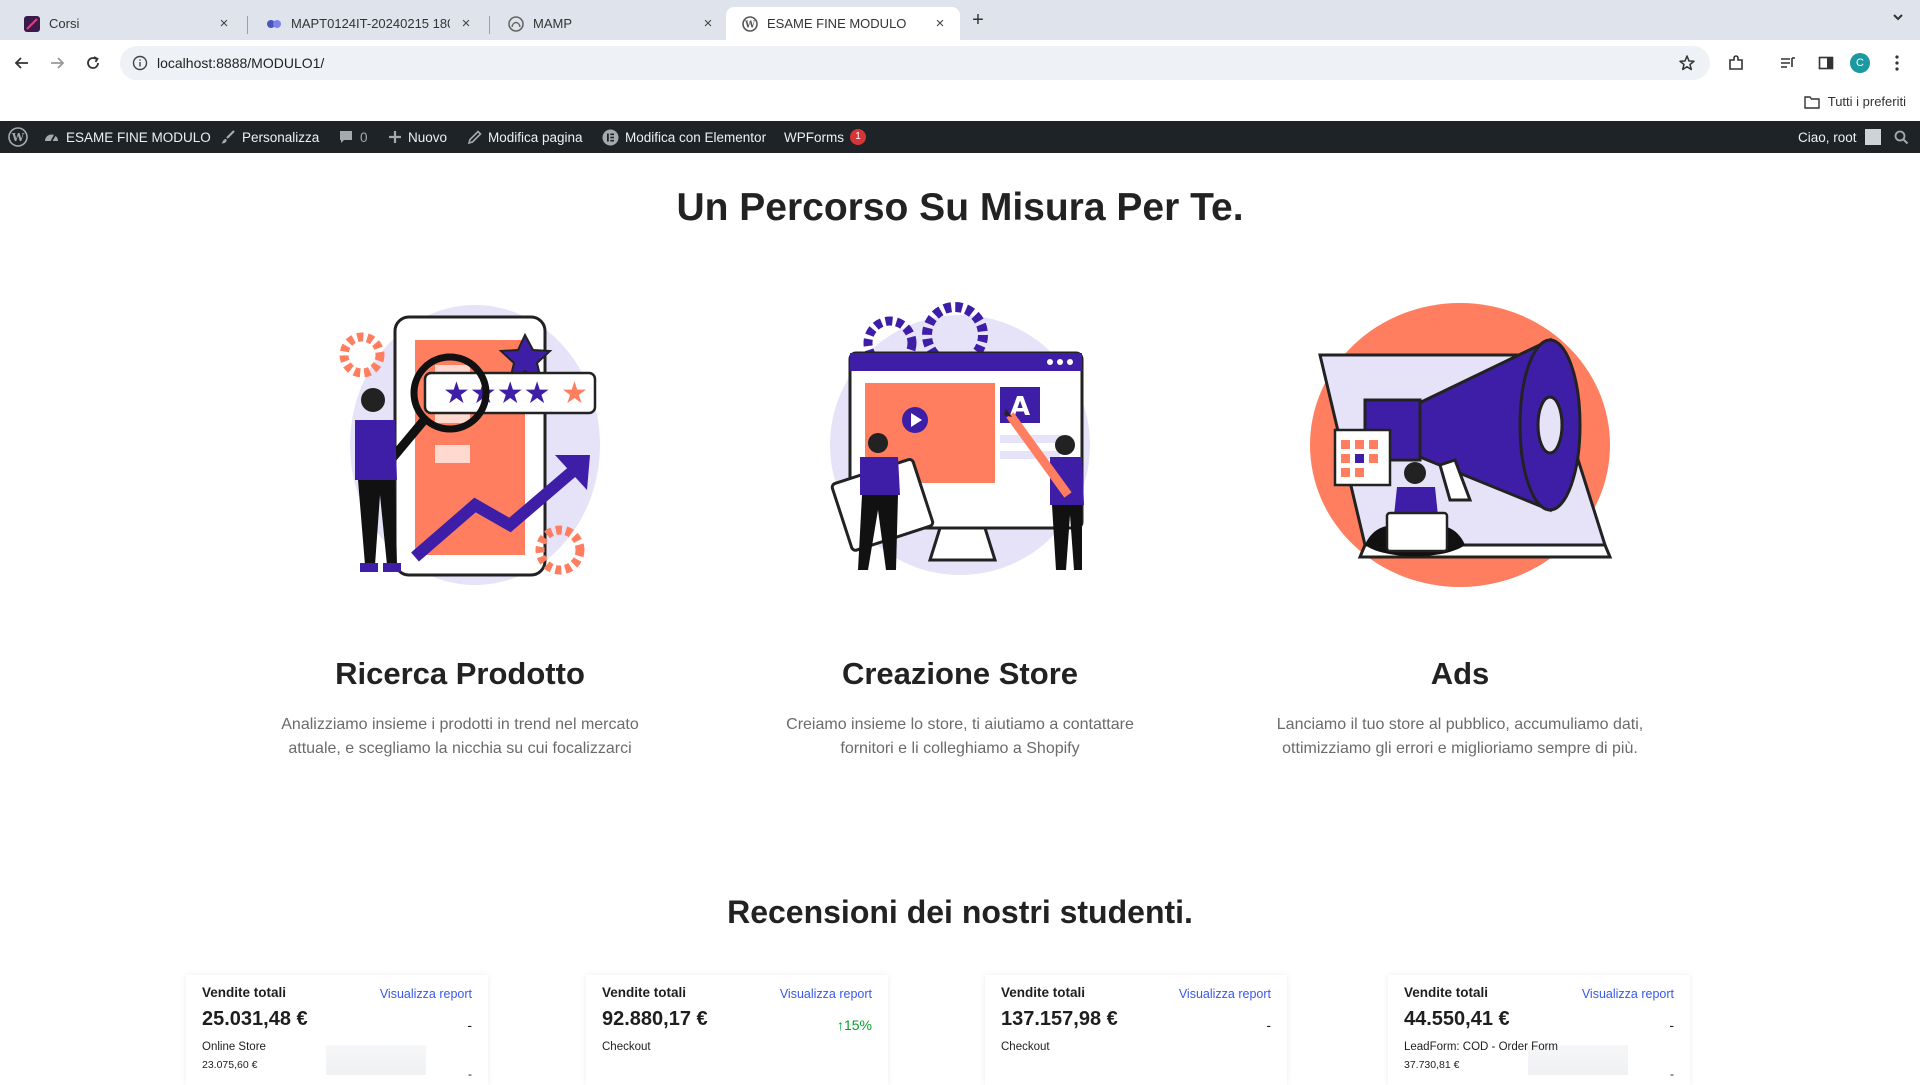 Image resolution: width=1920 pixels, height=1085 pixels. What do you see at coordinates (64, 23) in the screenshot?
I see `tab-label: Corsi` at bounding box center [64, 23].